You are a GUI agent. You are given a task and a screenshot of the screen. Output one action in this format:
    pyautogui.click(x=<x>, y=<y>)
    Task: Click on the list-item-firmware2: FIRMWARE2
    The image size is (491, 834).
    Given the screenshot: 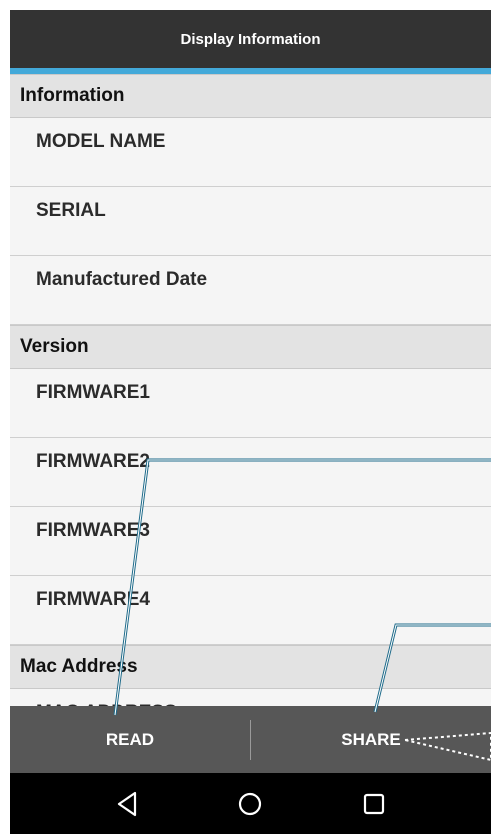 What is the action you would take?
    pyautogui.click(x=250, y=472)
    